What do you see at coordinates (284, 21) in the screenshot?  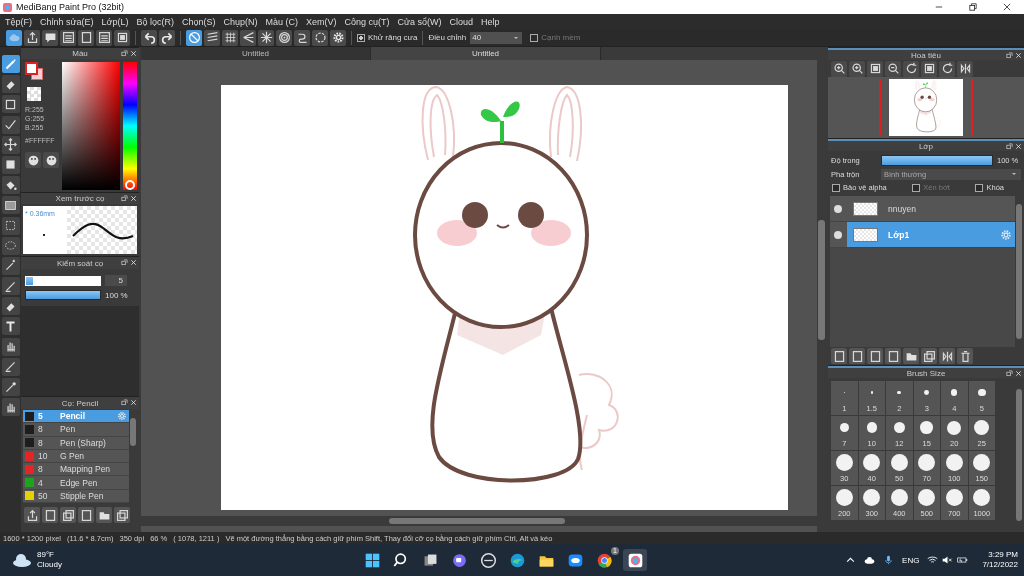 I see `menu-item: Màu (C)` at bounding box center [284, 21].